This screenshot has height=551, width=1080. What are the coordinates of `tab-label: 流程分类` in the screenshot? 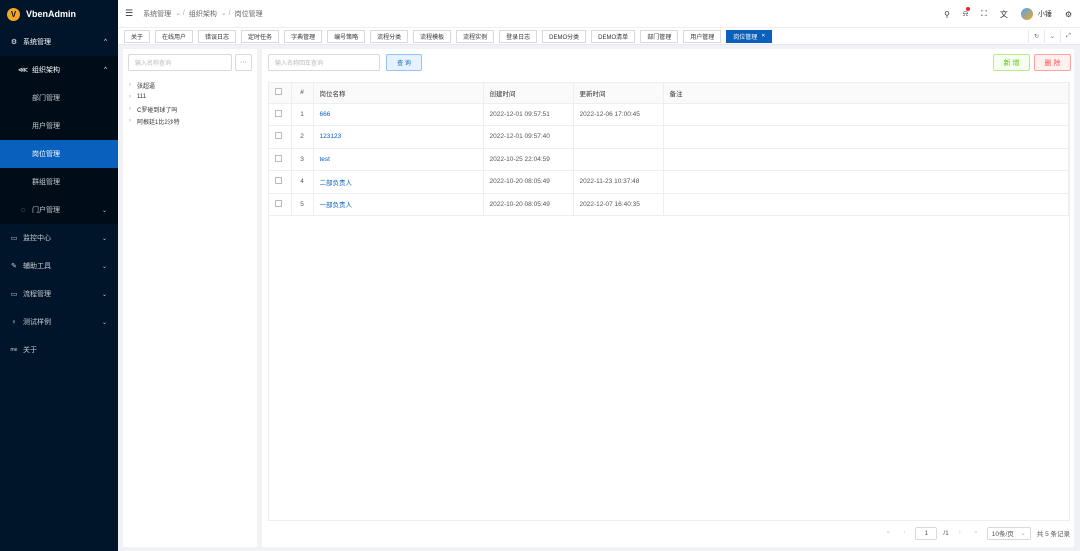 It's located at (389, 37).